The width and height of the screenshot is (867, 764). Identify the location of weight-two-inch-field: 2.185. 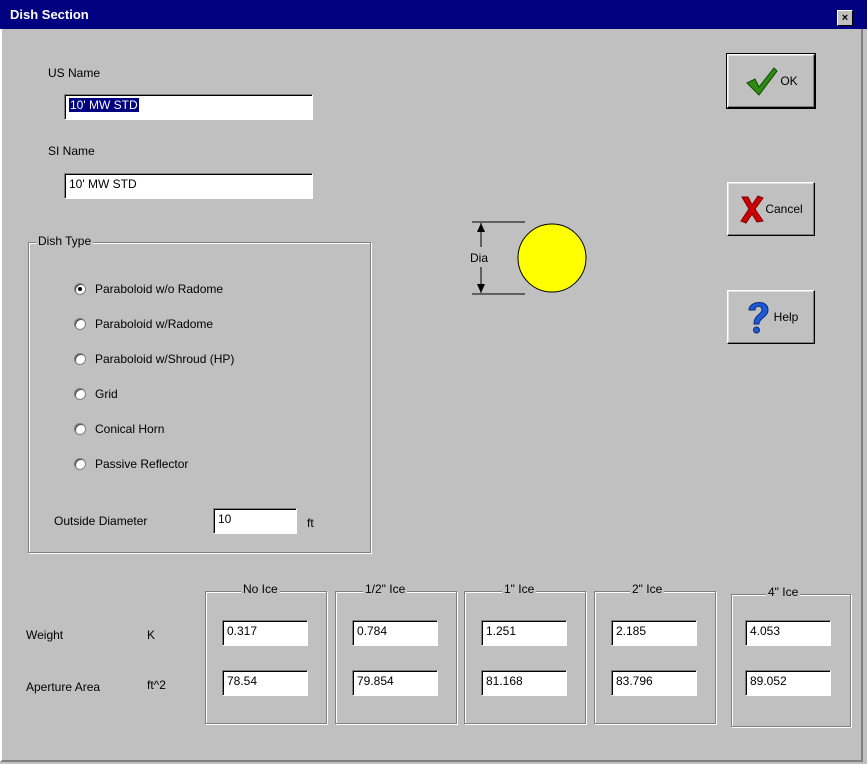
(654, 633).